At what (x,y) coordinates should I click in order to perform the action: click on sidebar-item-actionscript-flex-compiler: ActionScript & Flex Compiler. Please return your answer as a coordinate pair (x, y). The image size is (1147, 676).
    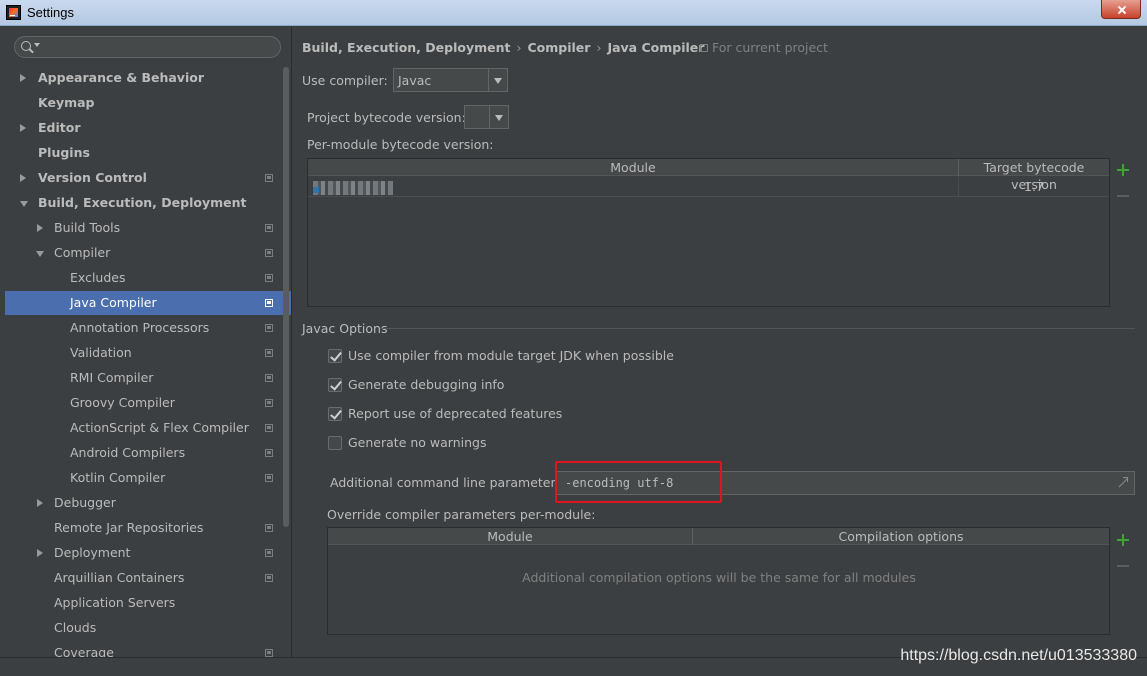
    Looking at the image, I should click on (148, 428).